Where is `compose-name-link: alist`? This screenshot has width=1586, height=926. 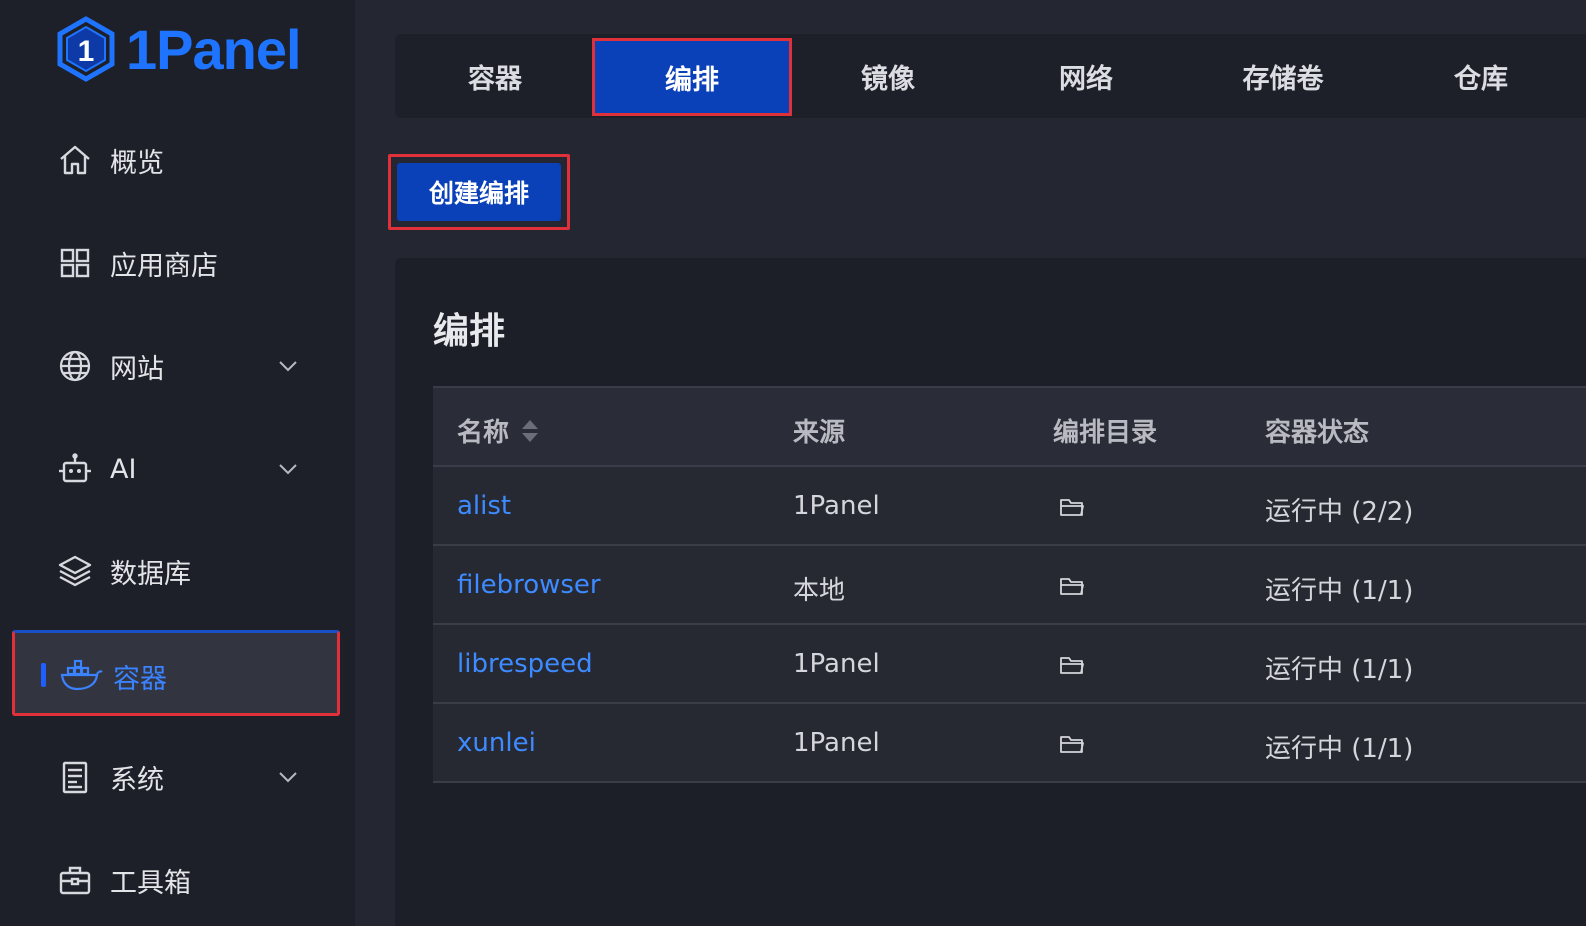
compose-name-link: alist is located at coordinates (484, 506).